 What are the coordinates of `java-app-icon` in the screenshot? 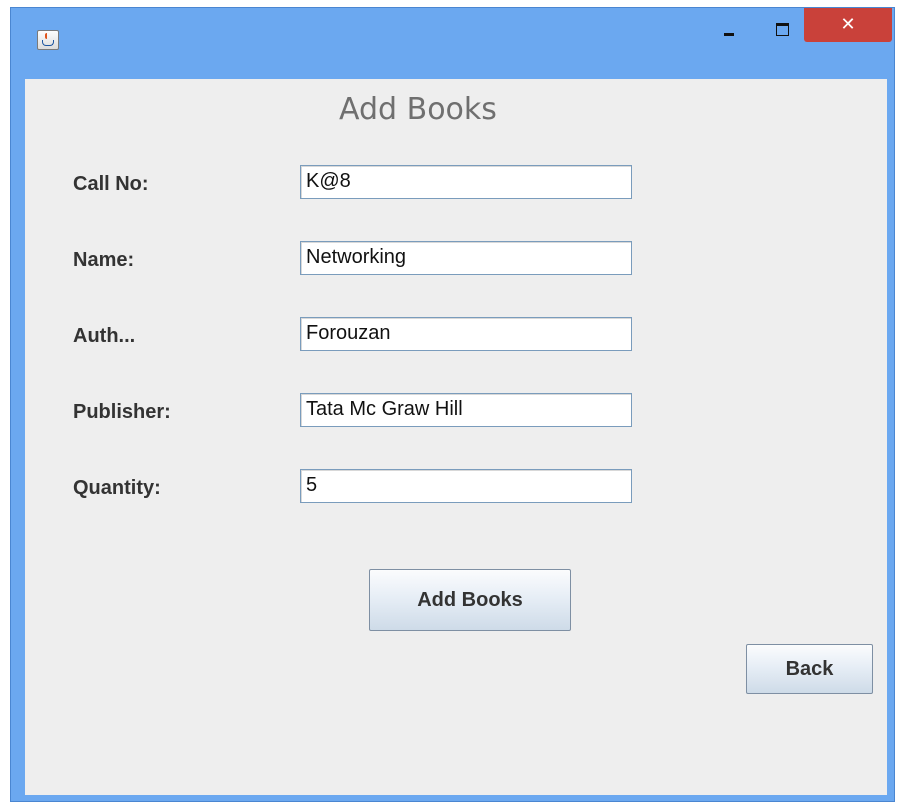 It's located at (48, 40).